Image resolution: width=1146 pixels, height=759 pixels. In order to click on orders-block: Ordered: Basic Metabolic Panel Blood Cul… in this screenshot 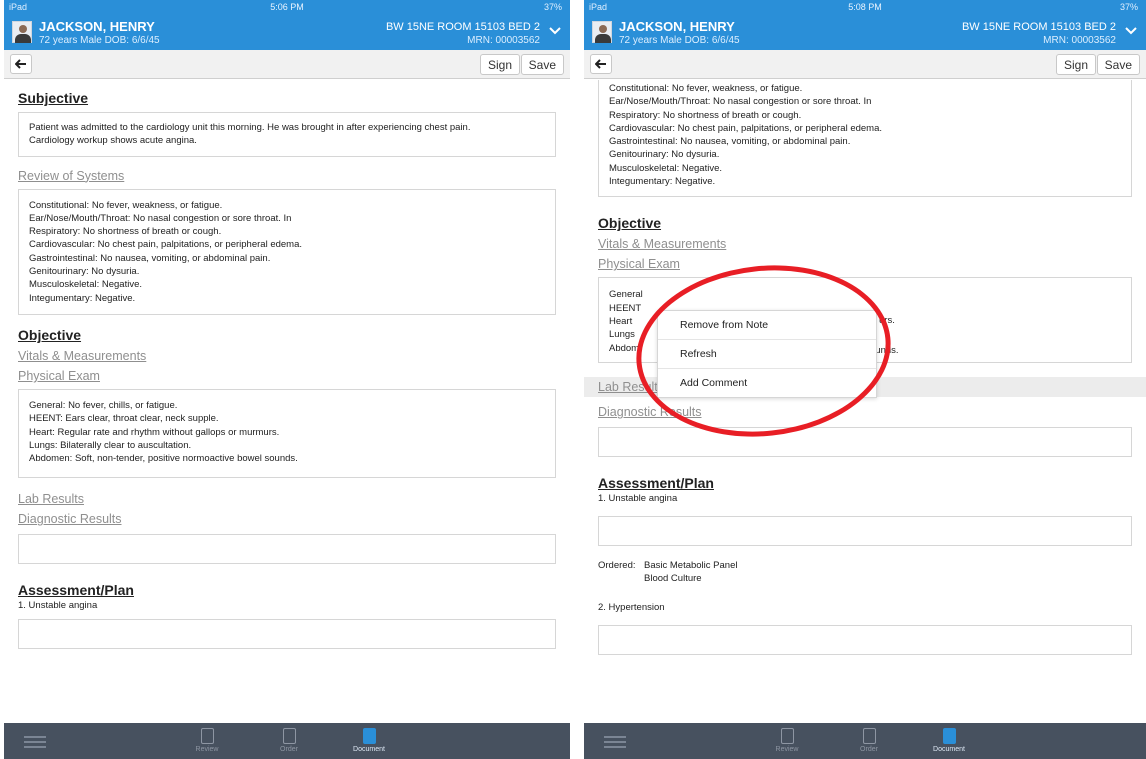, I will do `click(865, 574)`.